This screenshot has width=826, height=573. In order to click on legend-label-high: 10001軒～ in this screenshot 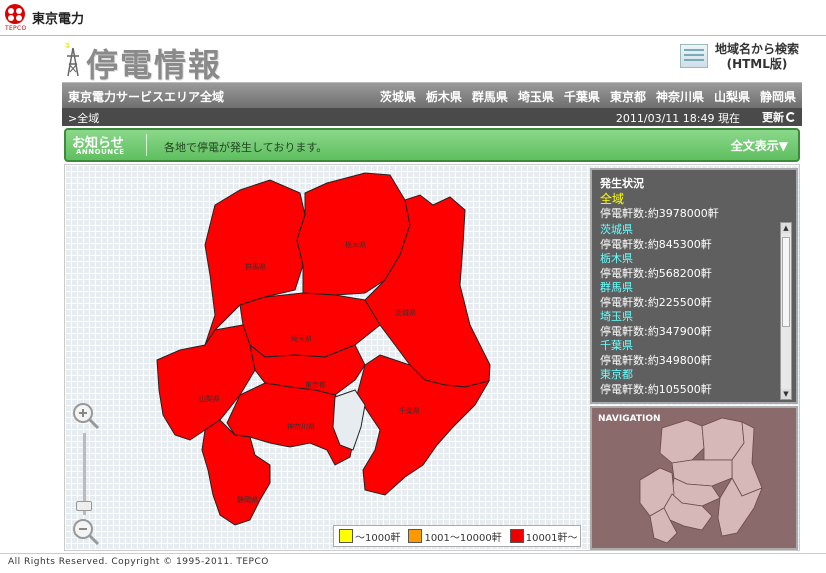, I will do `click(551, 538)`.